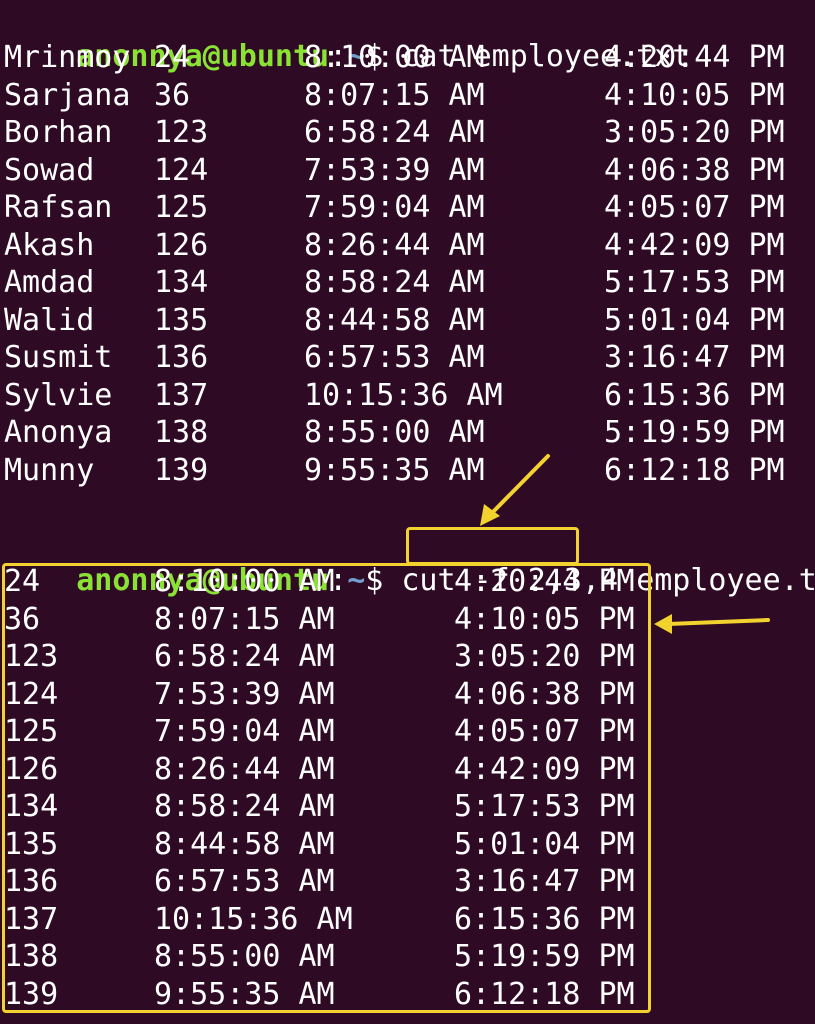 This screenshot has height=1024, width=815. I want to click on employee-name: Susmit, so click(58, 357).